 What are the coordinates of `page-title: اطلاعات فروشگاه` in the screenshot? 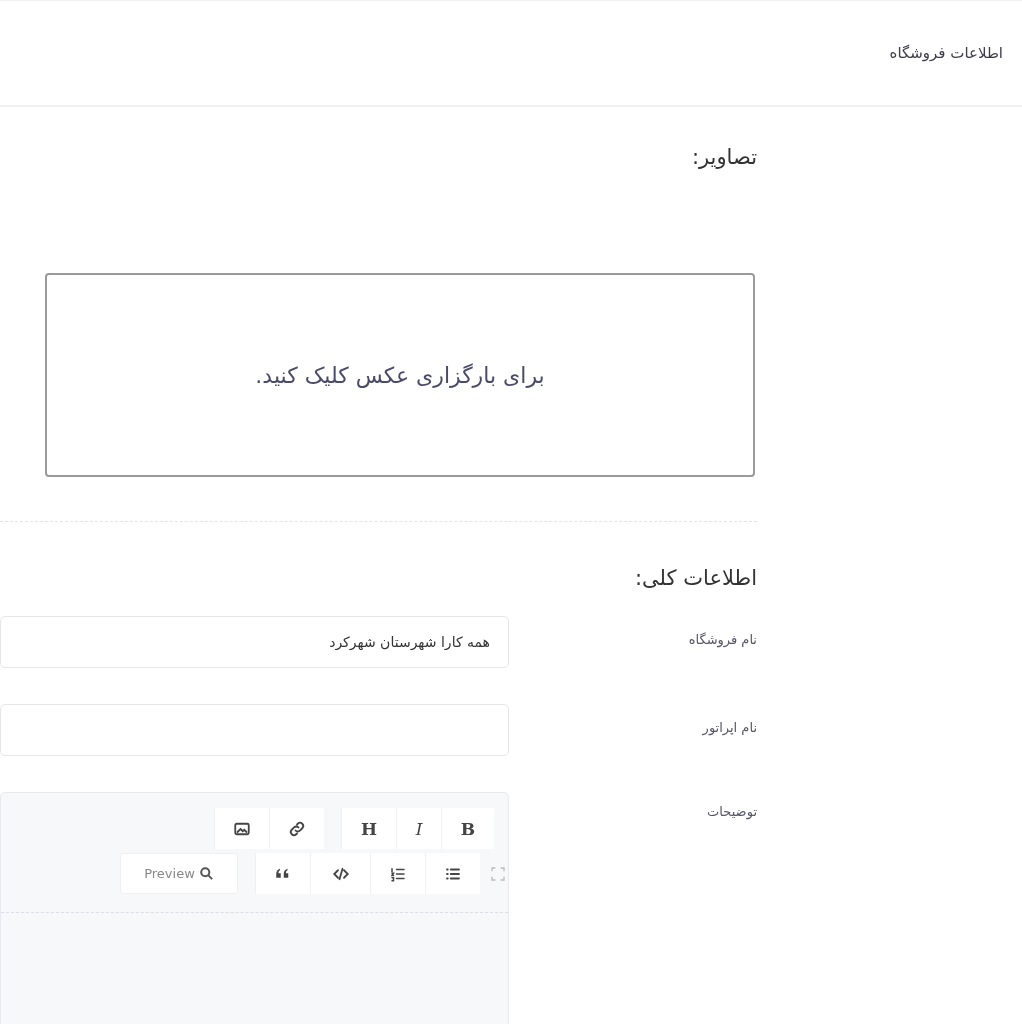 It's located at (946, 53).